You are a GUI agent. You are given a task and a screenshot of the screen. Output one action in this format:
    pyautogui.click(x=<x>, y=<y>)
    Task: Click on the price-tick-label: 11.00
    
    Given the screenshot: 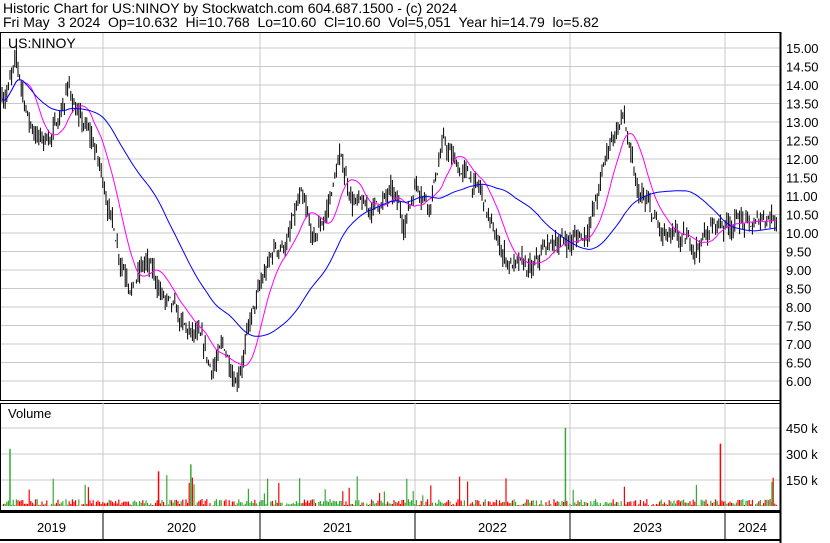 What is the action you would take?
    pyautogui.click(x=802, y=196)
    